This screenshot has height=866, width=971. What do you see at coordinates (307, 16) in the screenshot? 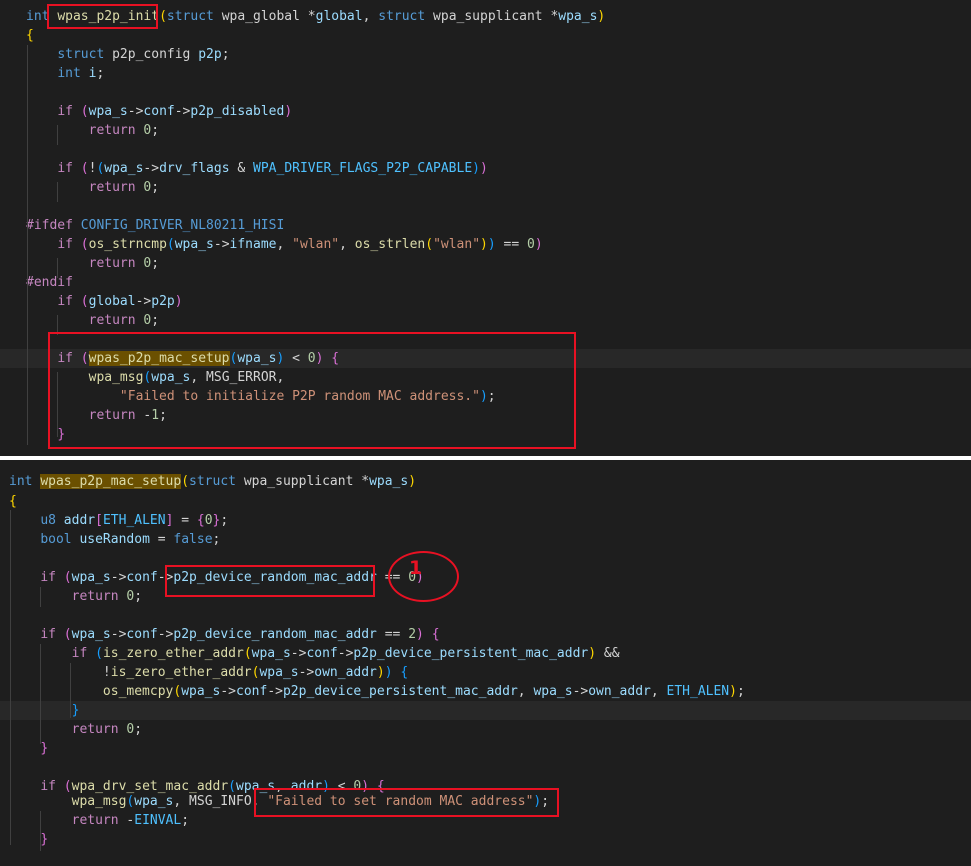
I see `code-token: *` at bounding box center [307, 16].